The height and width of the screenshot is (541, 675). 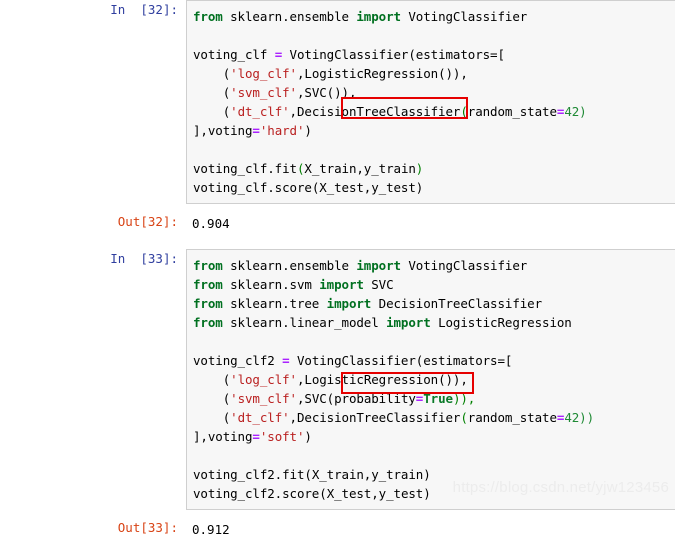 What do you see at coordinates (212, 92) in the screenshot?
I see `tuple-open-2: (` at bounding box center [212, 92].